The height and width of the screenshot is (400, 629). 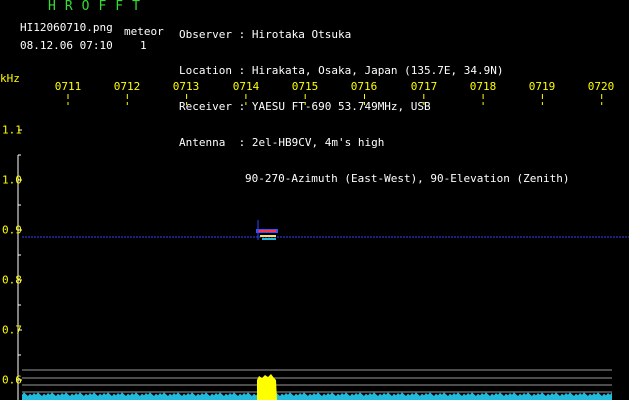 I want to click on frequency-tick-label: 0.9, so click(x=12, y=230).